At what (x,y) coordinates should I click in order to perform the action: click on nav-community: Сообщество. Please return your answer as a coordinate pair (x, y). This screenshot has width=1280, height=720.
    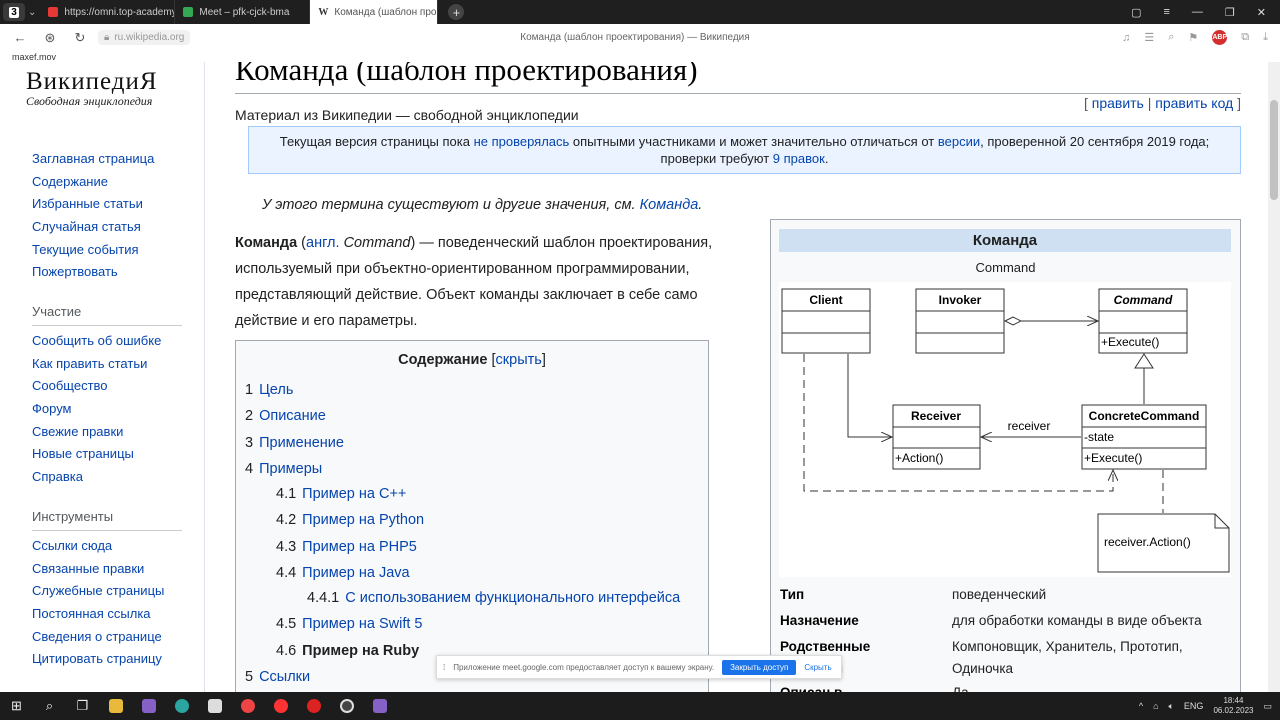
    Looking at the image, I should click on (70, 385).